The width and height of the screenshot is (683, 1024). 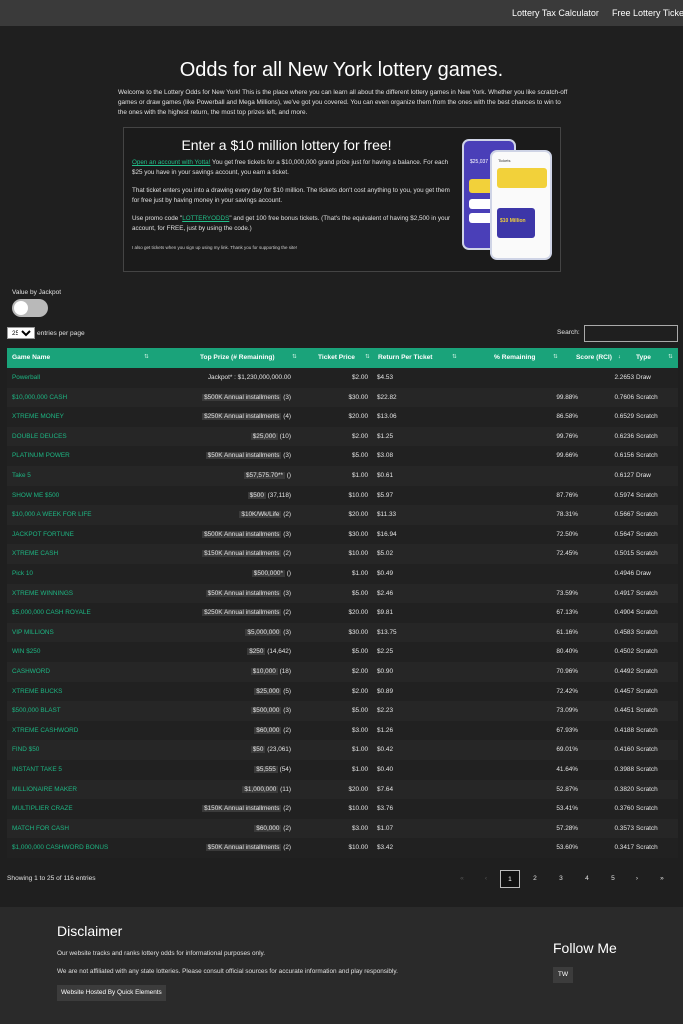 I want to click on return-per-ticket-cell: $0.90, so click(x=385, y=671).